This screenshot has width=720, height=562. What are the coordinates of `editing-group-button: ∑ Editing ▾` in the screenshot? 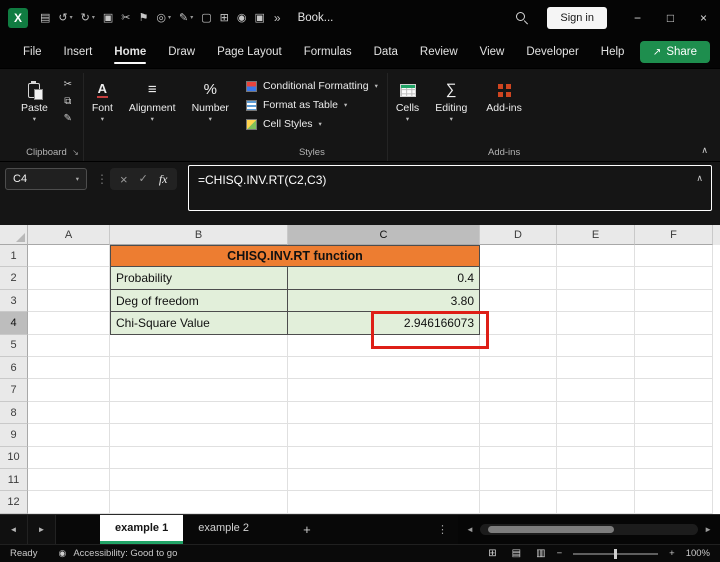 It's located at (451, 98).